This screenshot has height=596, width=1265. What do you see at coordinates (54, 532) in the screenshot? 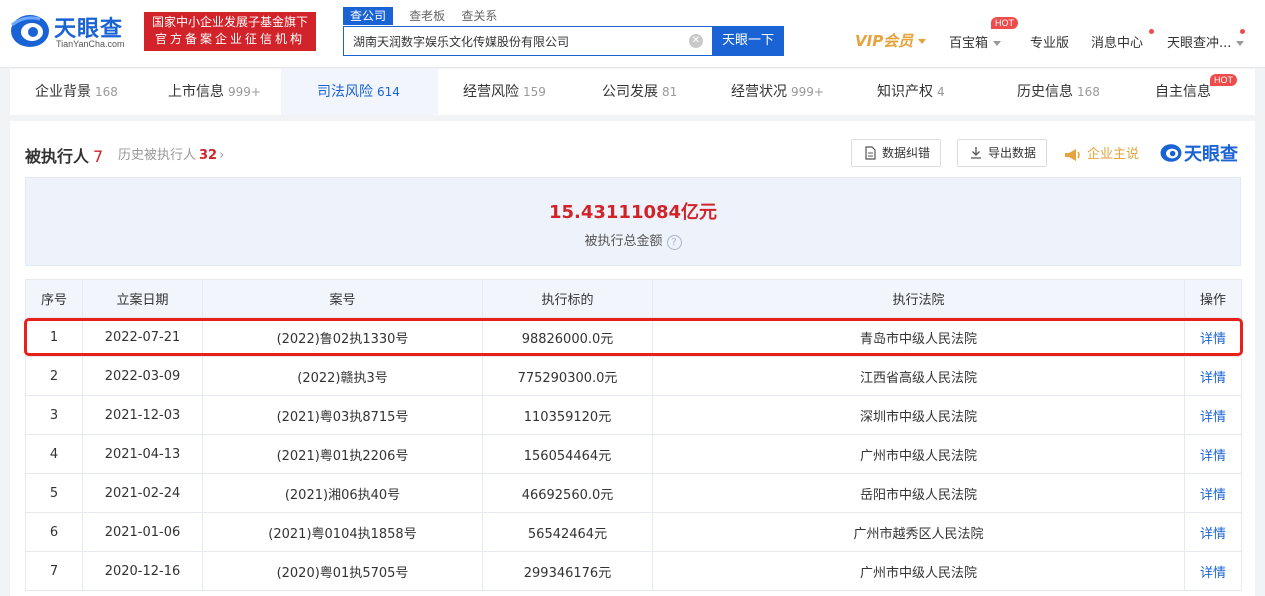
I see `cell-index: 6` at bounding box center [54, 532].